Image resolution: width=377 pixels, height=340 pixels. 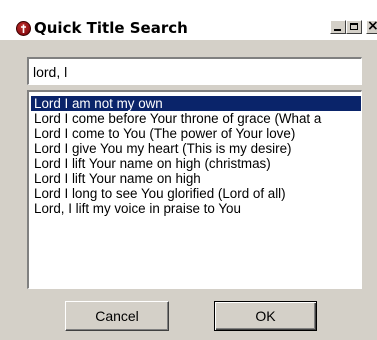 I want to click on list-item: Lord, I lift my voice in praise to You, so click(x=196, y=208).